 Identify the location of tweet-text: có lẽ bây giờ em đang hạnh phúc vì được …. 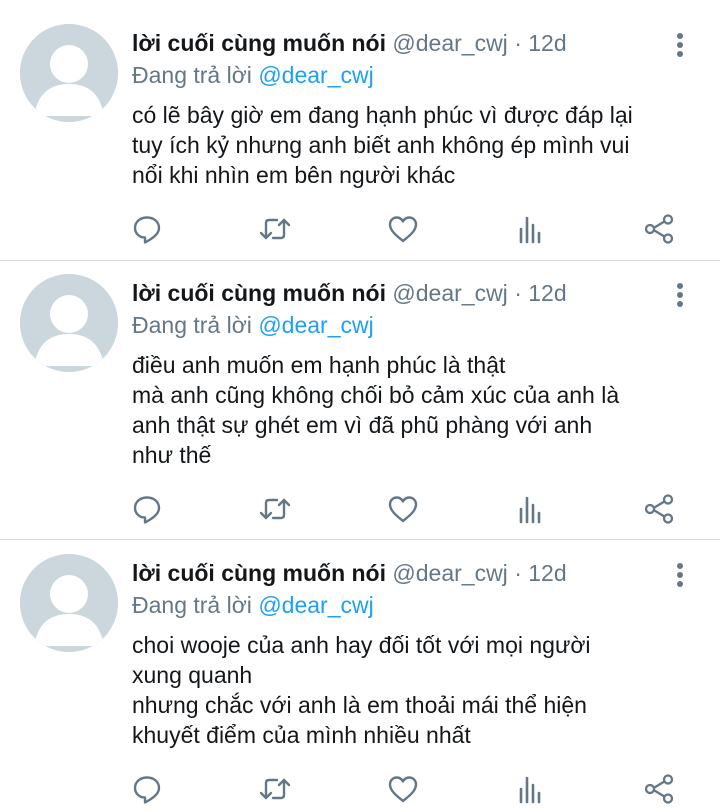
(417, 145).